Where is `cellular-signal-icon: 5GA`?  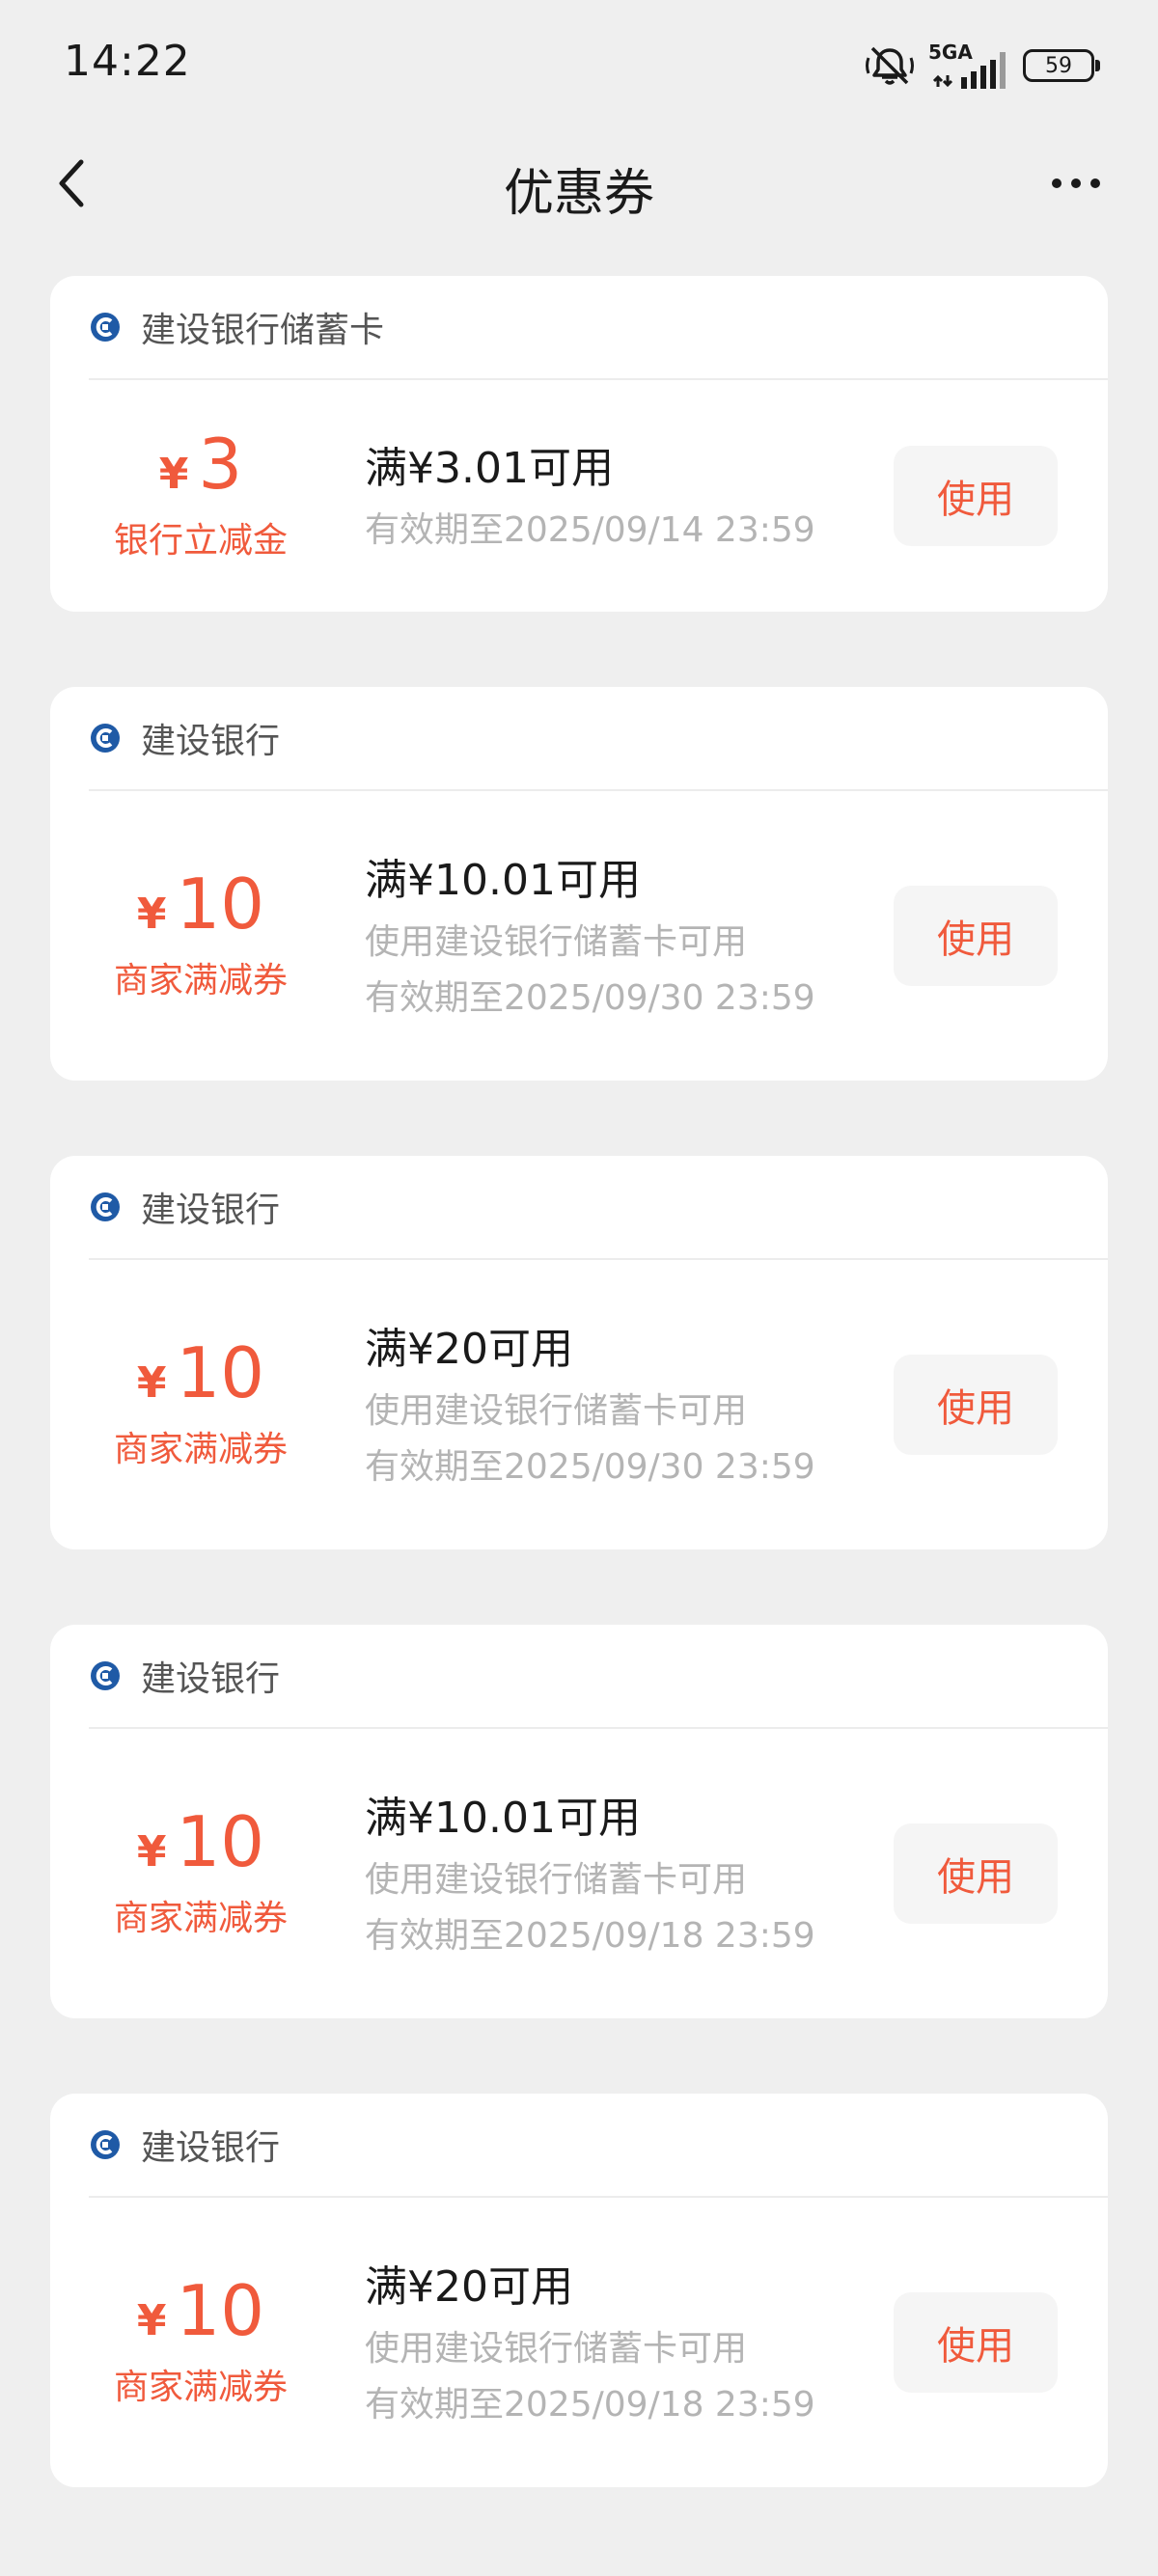
cellular-signal-icon: 5GA is located at coordinates (968, 66).